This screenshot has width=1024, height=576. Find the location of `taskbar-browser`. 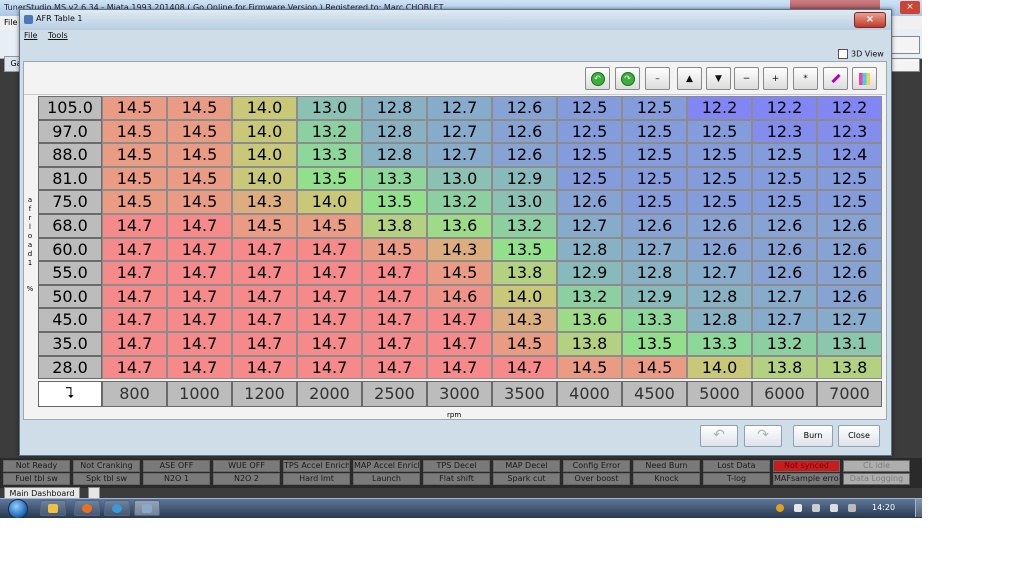

taskbar-browser is located at coordinates (117, 508).